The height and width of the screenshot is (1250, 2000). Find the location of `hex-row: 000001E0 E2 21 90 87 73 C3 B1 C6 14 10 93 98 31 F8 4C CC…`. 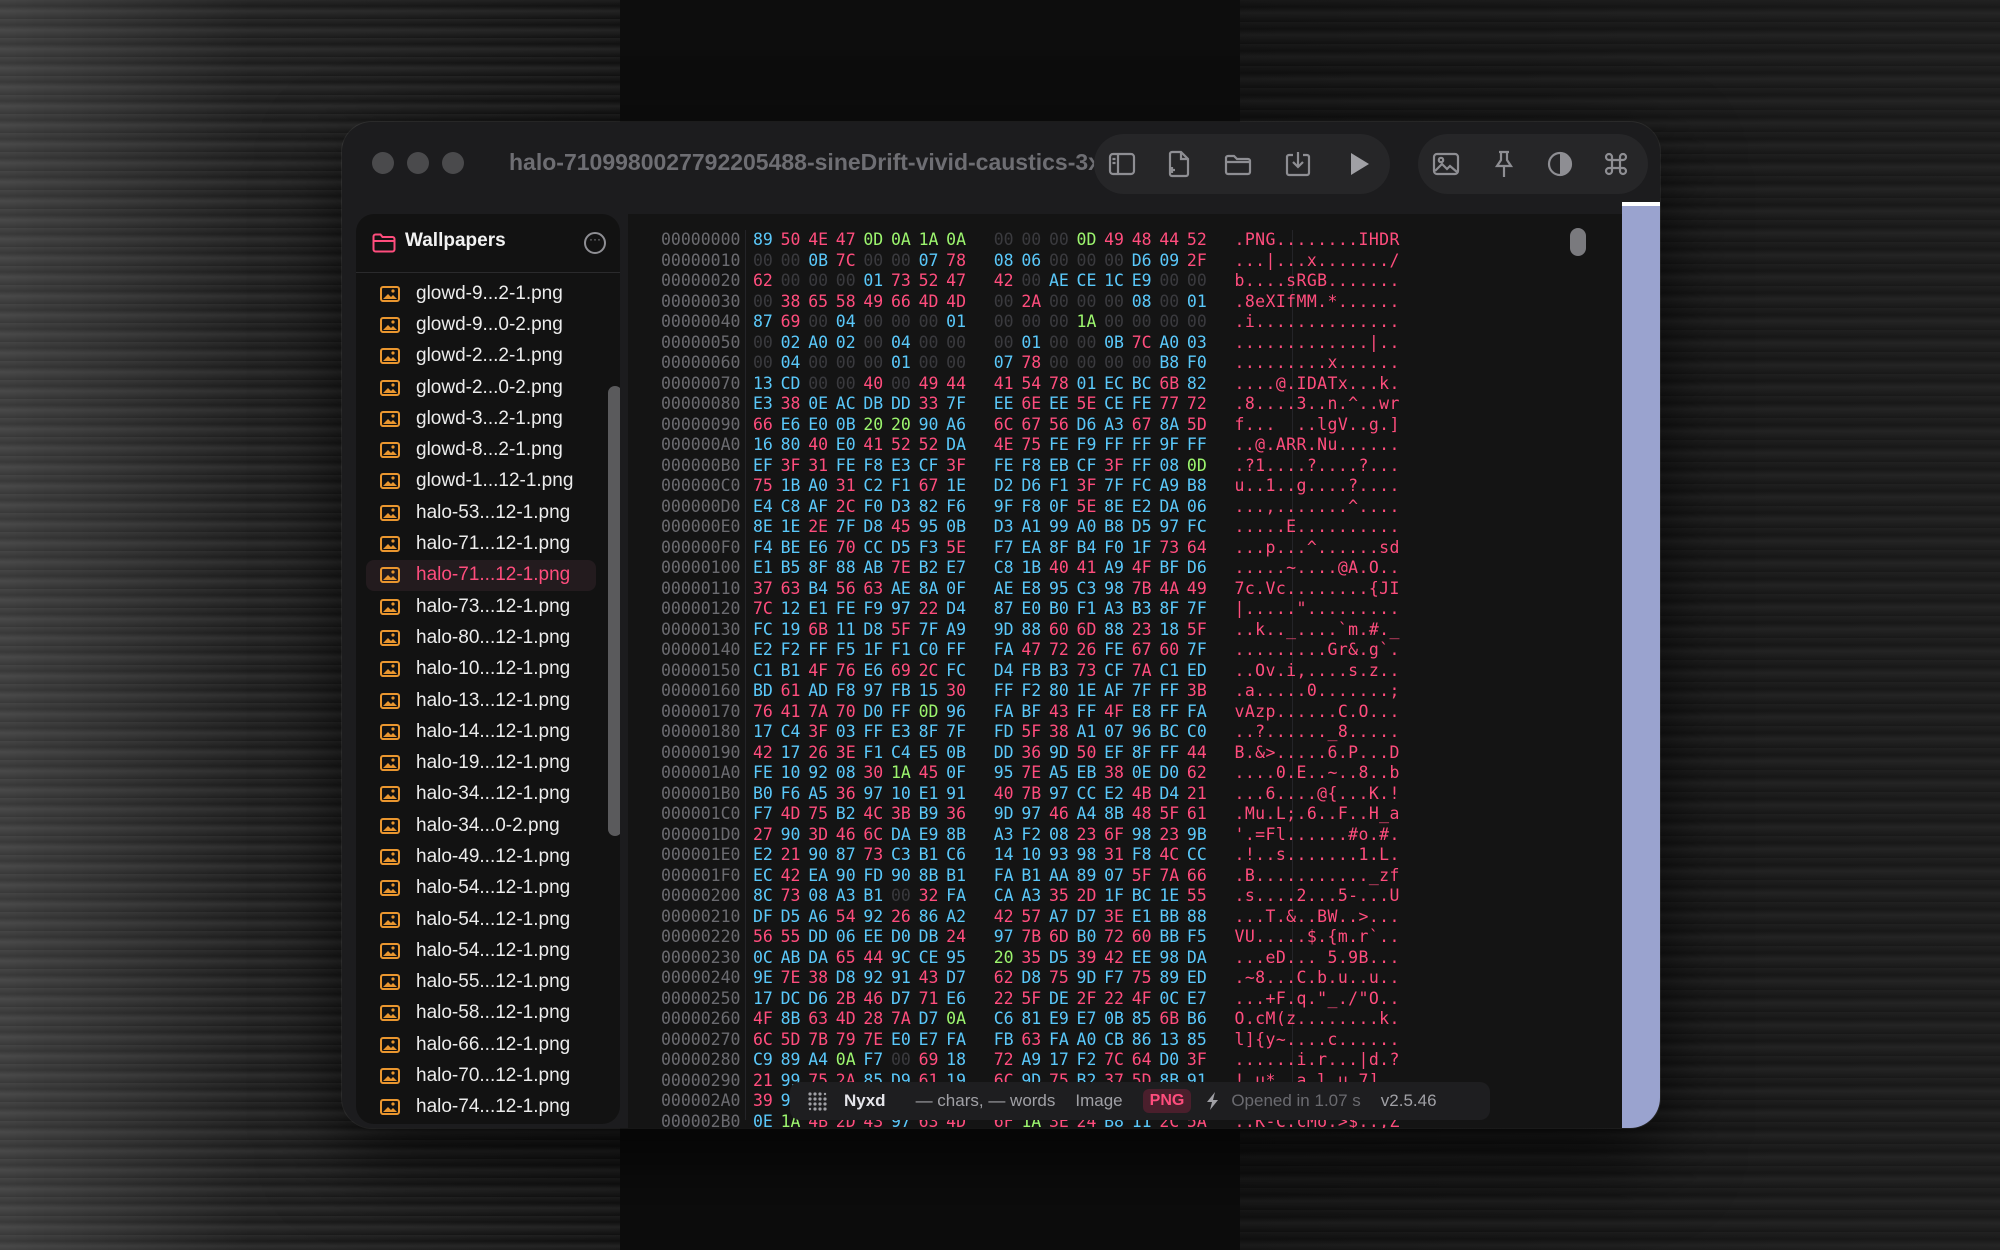

hex-row: 000001E0 E2 21 90 87 73 C3 B1 C6 14 10 93 98 31 F8 4C CC… is located at coordinates (1036, 855).